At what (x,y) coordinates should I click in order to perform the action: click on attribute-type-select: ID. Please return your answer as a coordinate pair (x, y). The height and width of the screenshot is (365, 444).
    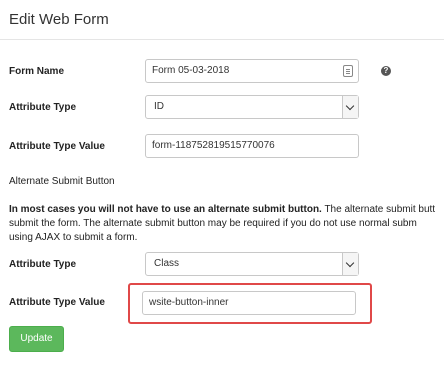
    Looking at the image, I should click on (252, 107).